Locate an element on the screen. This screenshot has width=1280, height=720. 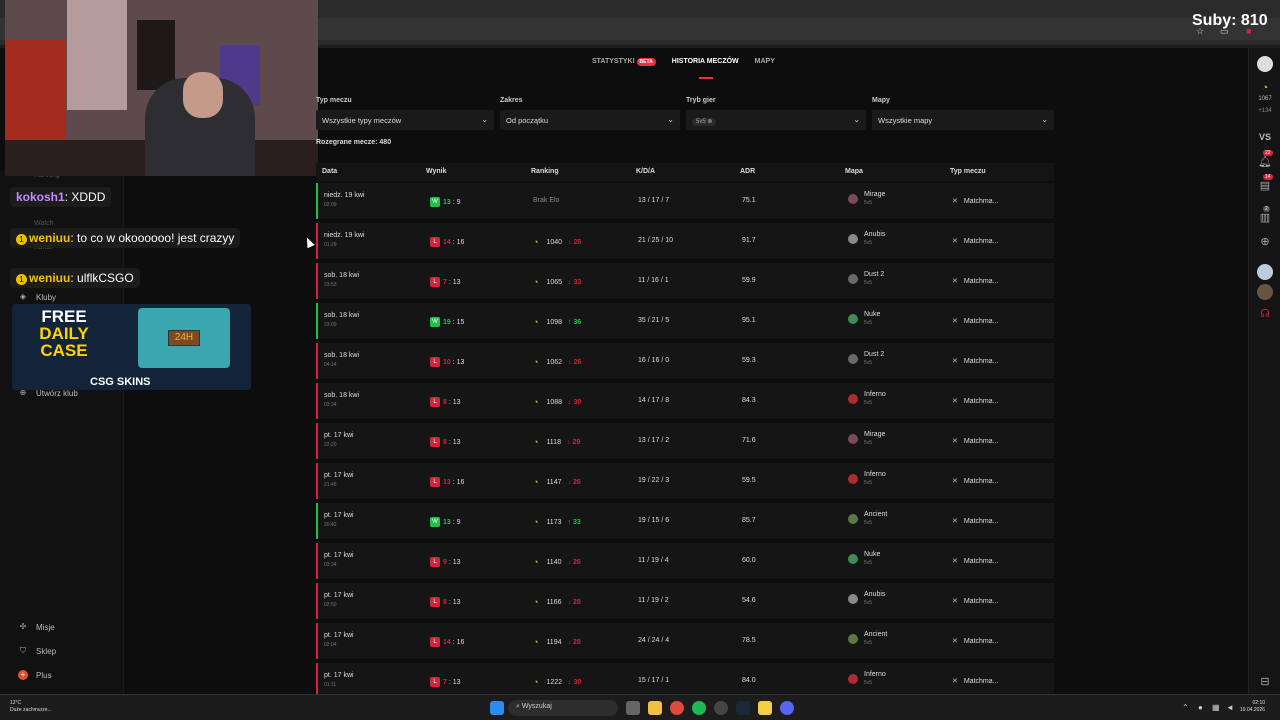
match-adr: 59.3 is located at coordinates (749, 360).